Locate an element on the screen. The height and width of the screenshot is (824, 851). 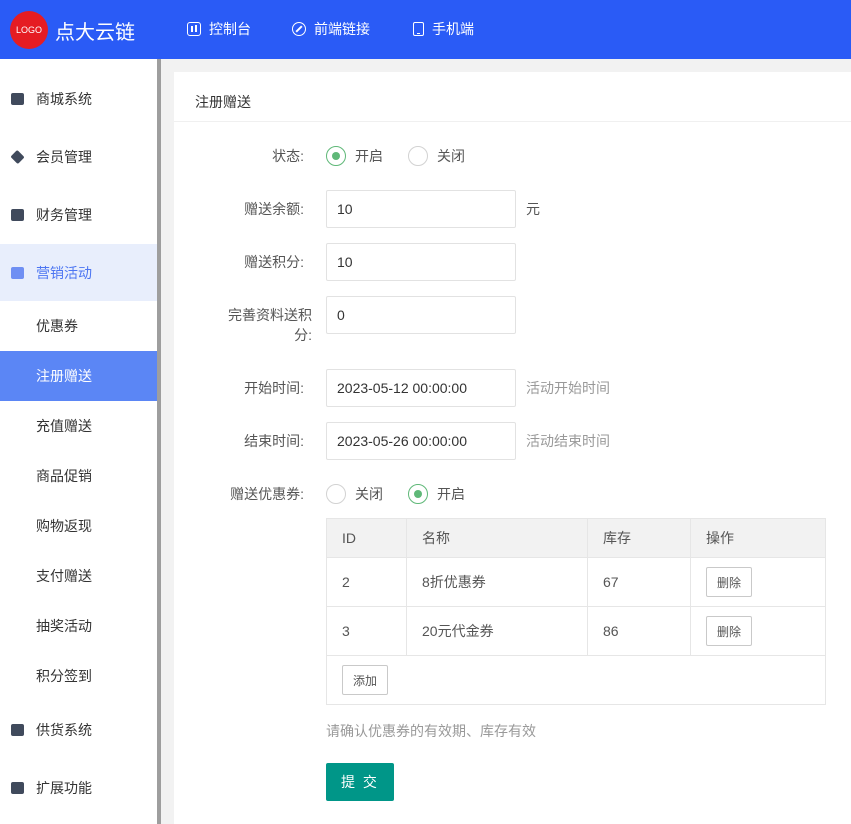
table-row: 2 8折优惠券 67 删除 is located at coordinates (576, 582).